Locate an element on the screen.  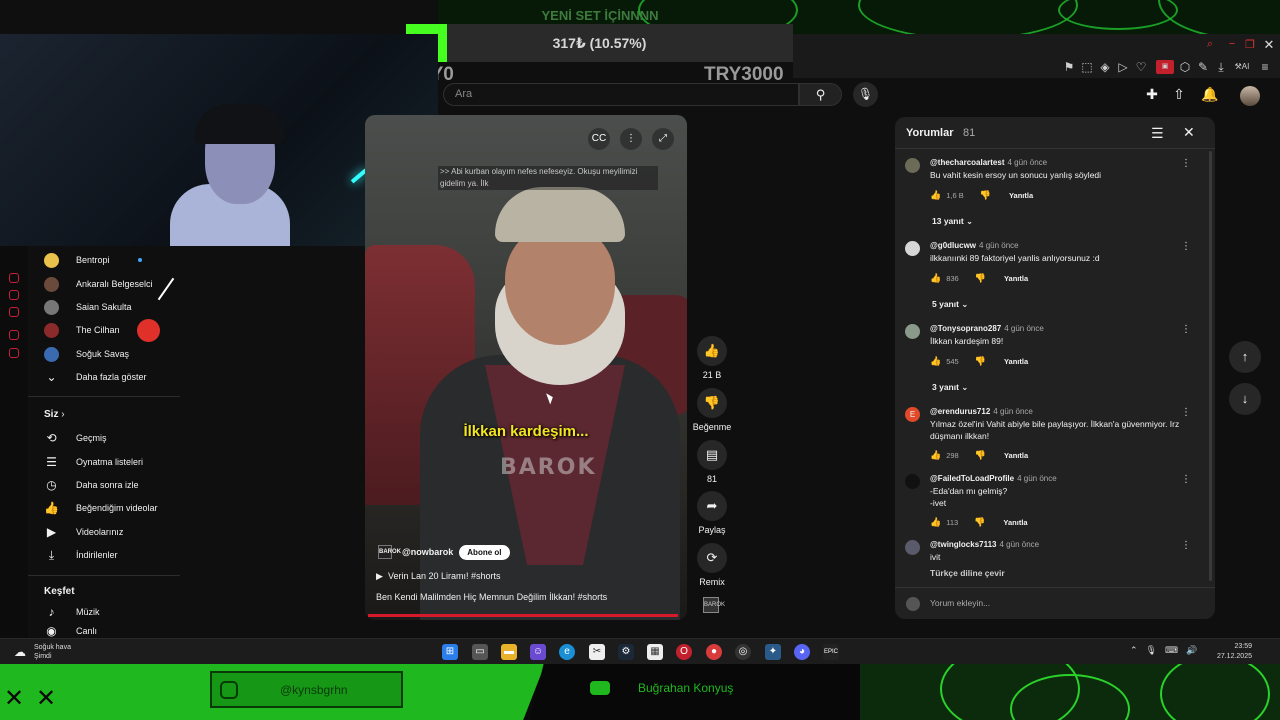
replies-toggle: 5 yanıt ⌄ is located at coordinates (950, 304).